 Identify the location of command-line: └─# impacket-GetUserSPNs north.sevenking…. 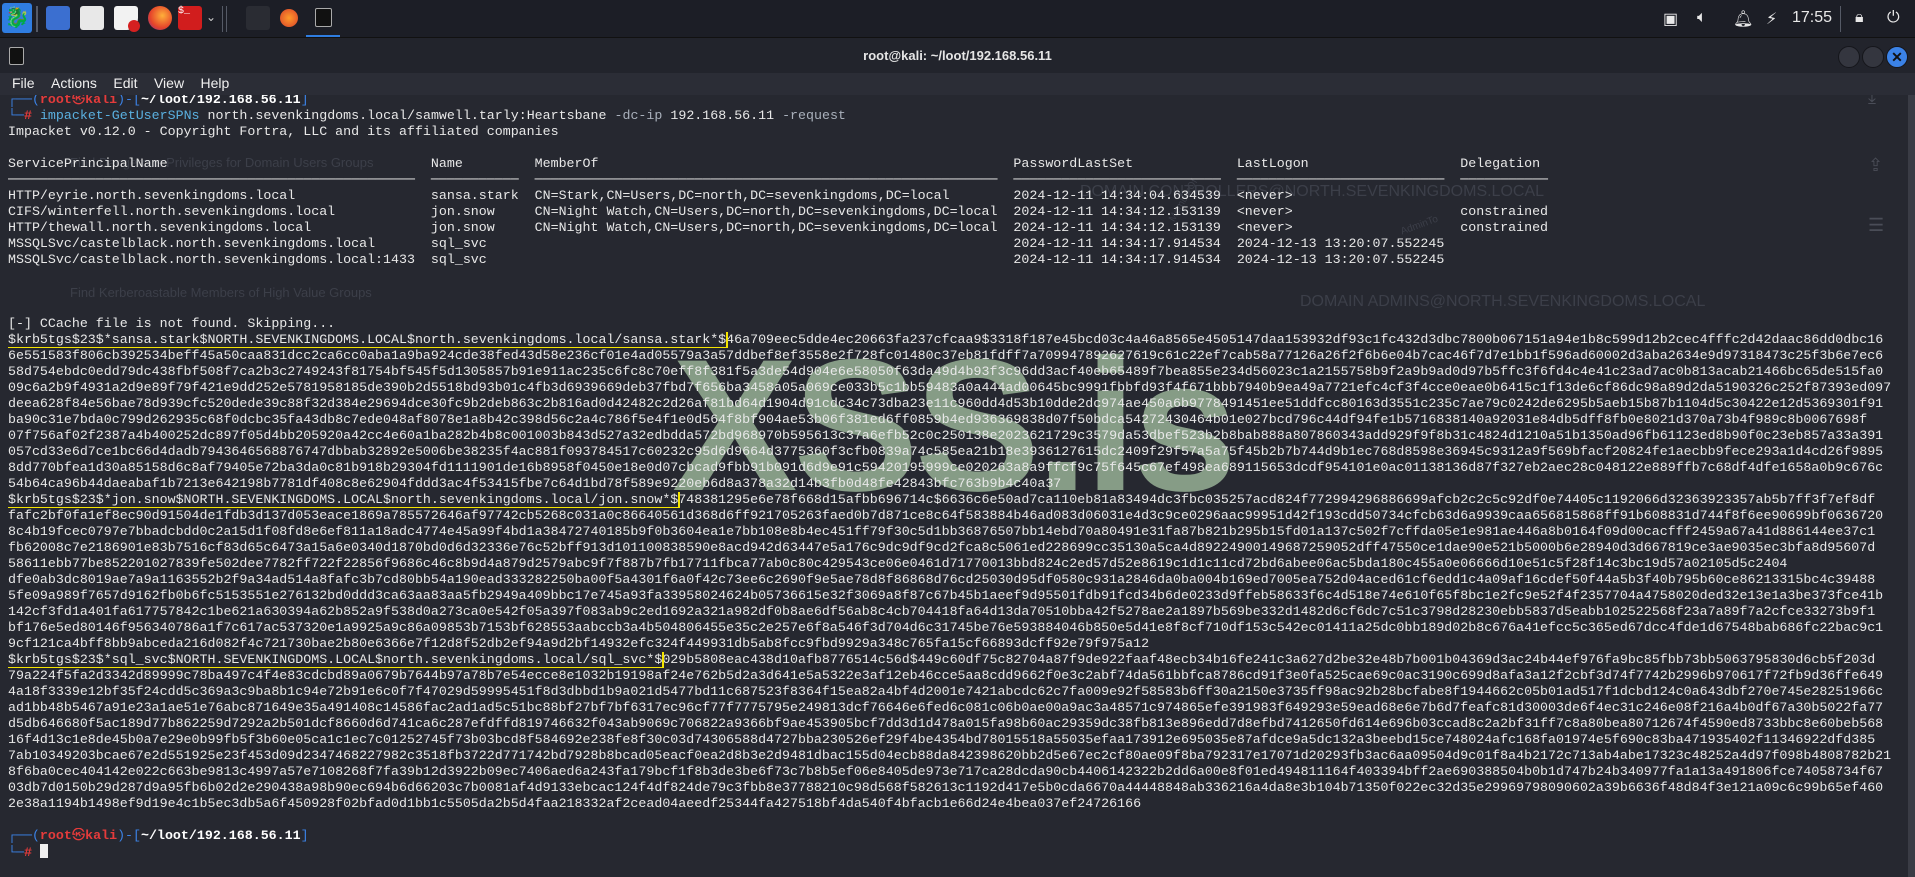
(427, 115).